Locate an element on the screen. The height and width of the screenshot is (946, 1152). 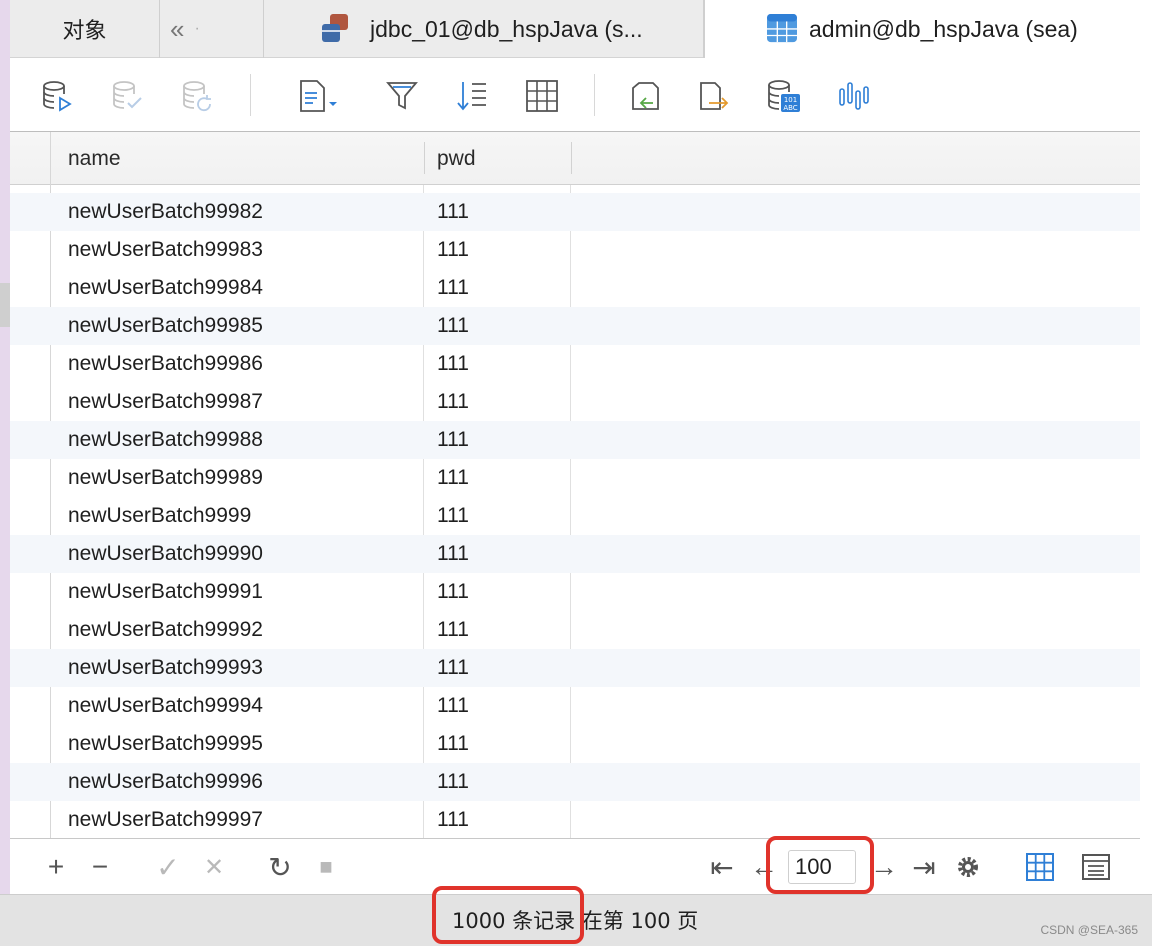
filter-icon is located at coordinates (402, 96).